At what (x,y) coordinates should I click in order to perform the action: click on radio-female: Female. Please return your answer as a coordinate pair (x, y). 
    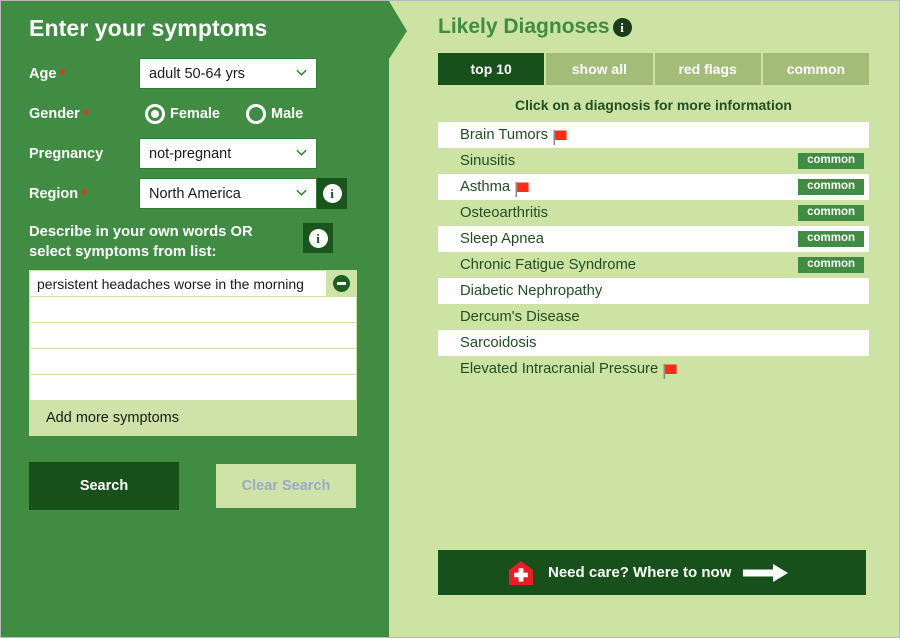
    Looking at the image, I should click on (182, 113).